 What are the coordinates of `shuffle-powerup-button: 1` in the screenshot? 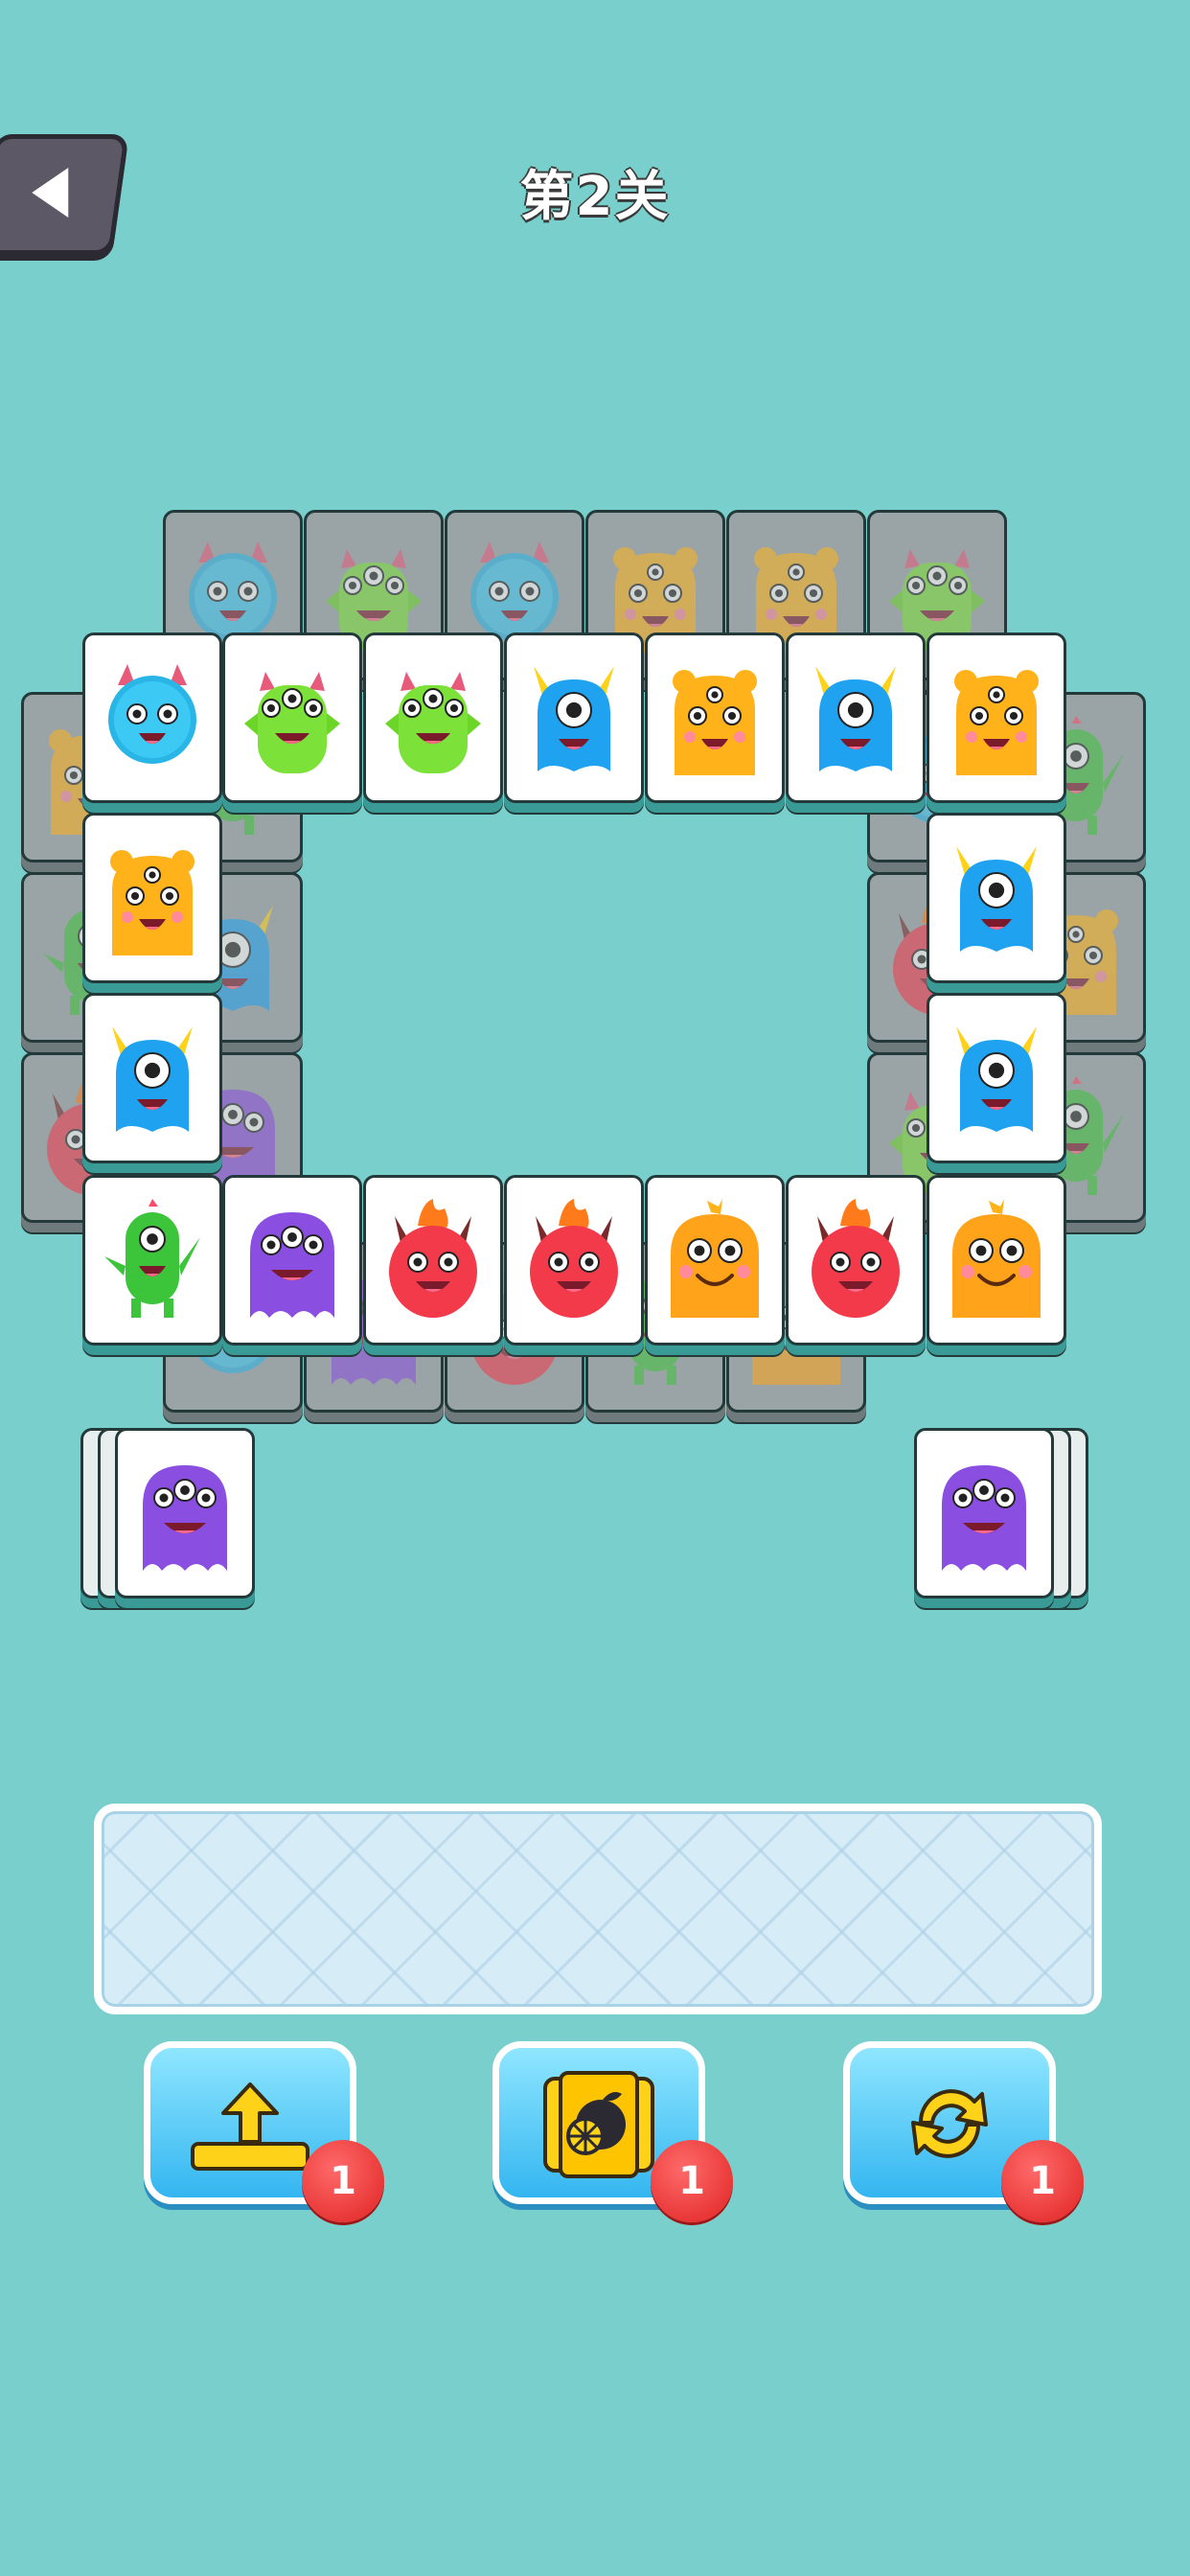 It's located at (964, 2131).